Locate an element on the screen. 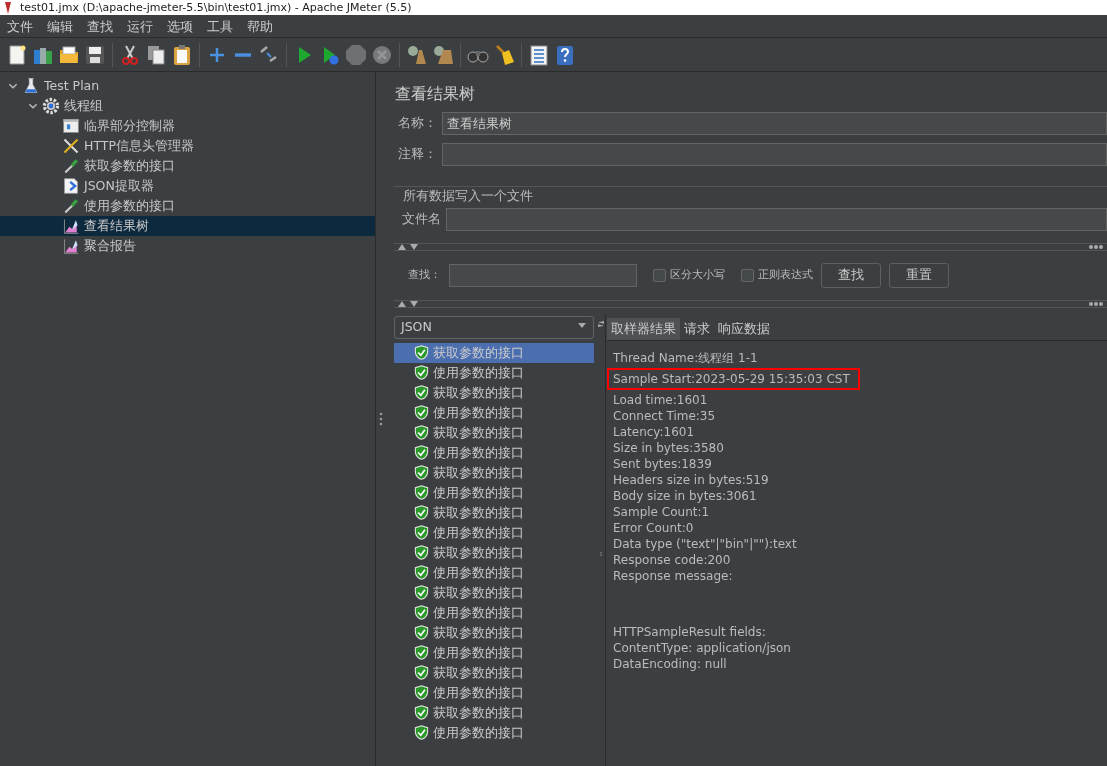 The height and width of the screenshot is (766, 1107). detail-line: ContentType: application/json is located at coordinates (702, 647).